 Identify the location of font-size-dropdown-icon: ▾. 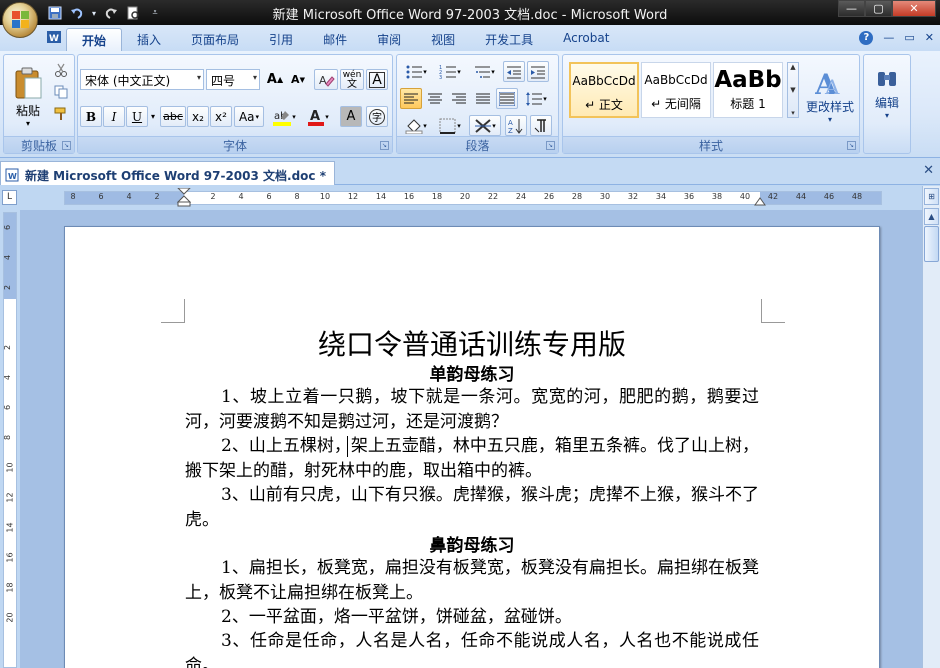
(255, 77).